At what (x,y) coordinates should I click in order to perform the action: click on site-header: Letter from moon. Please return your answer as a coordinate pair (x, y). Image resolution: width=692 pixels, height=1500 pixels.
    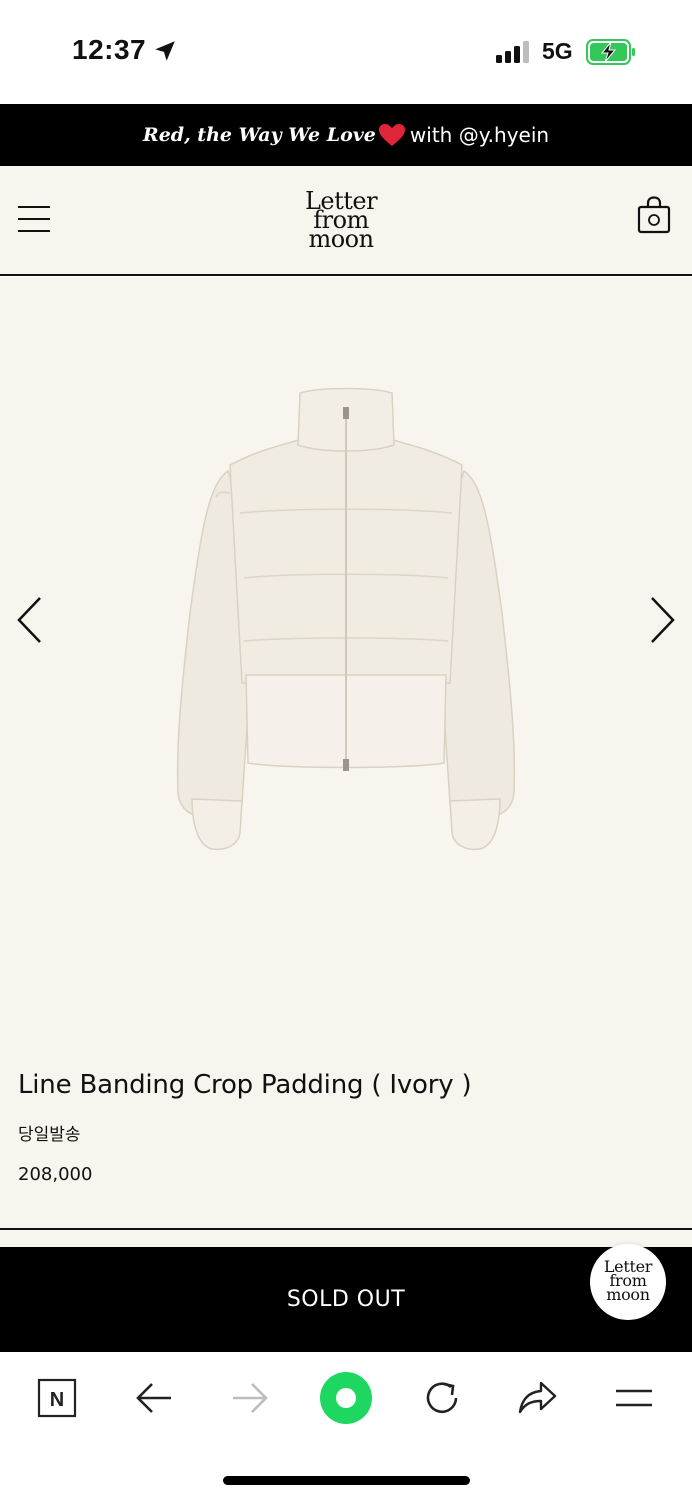
    Looking at the image, I should click on (346, 221).